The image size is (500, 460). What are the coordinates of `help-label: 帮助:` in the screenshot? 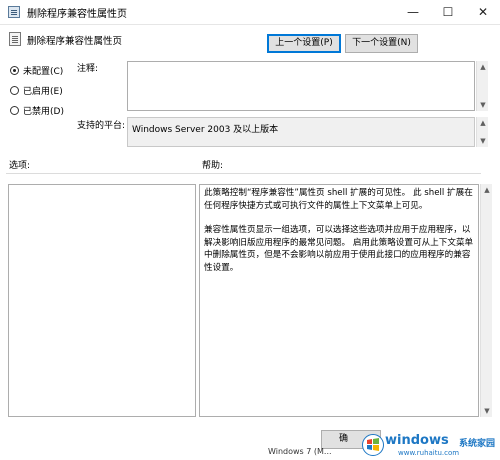 It's located at (213, 166).